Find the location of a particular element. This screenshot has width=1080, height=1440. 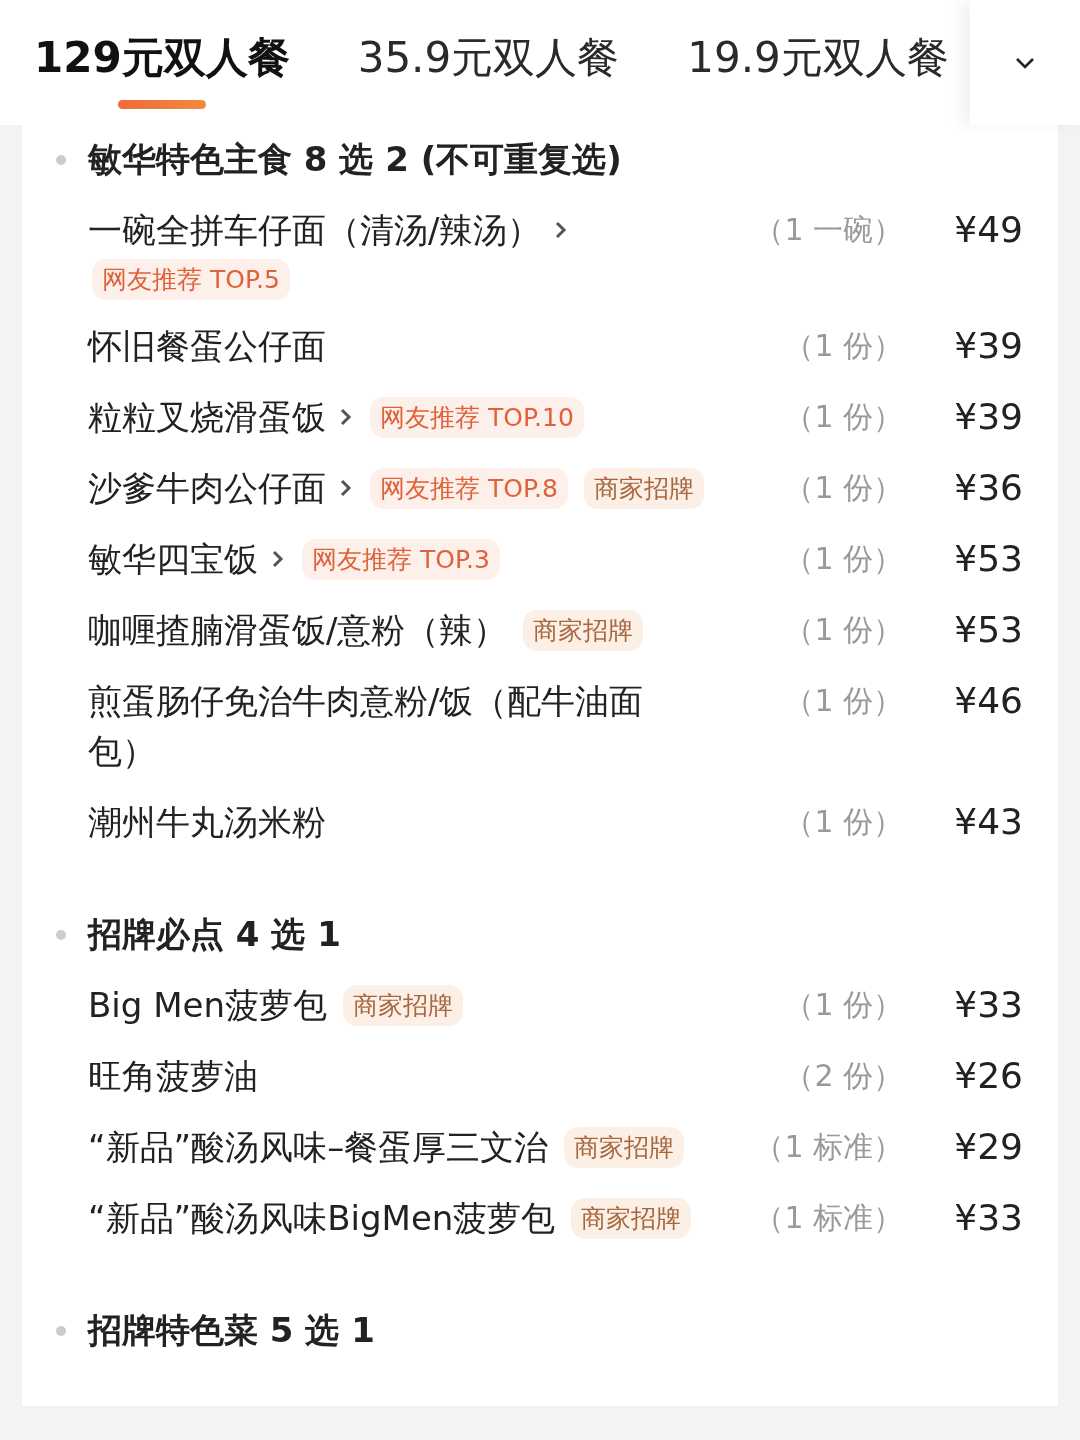

quantity: （1 一碗） is located at coordinates (828, 230).